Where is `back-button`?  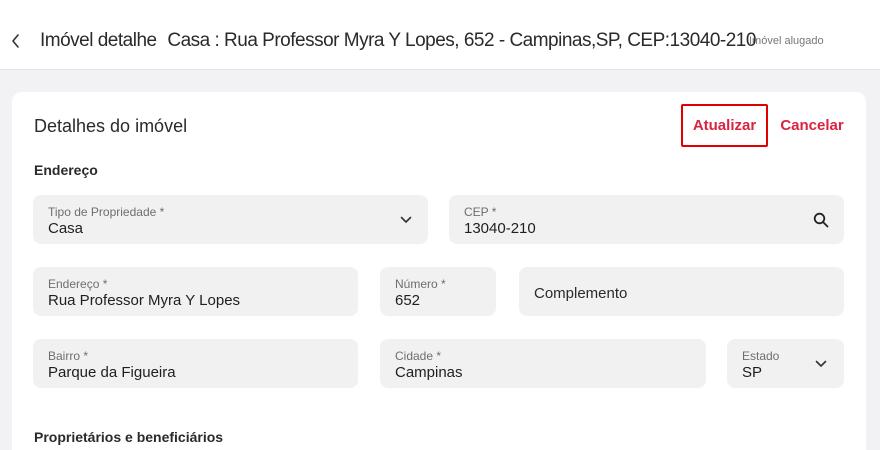 back-button is located at coordinates (15, 43).